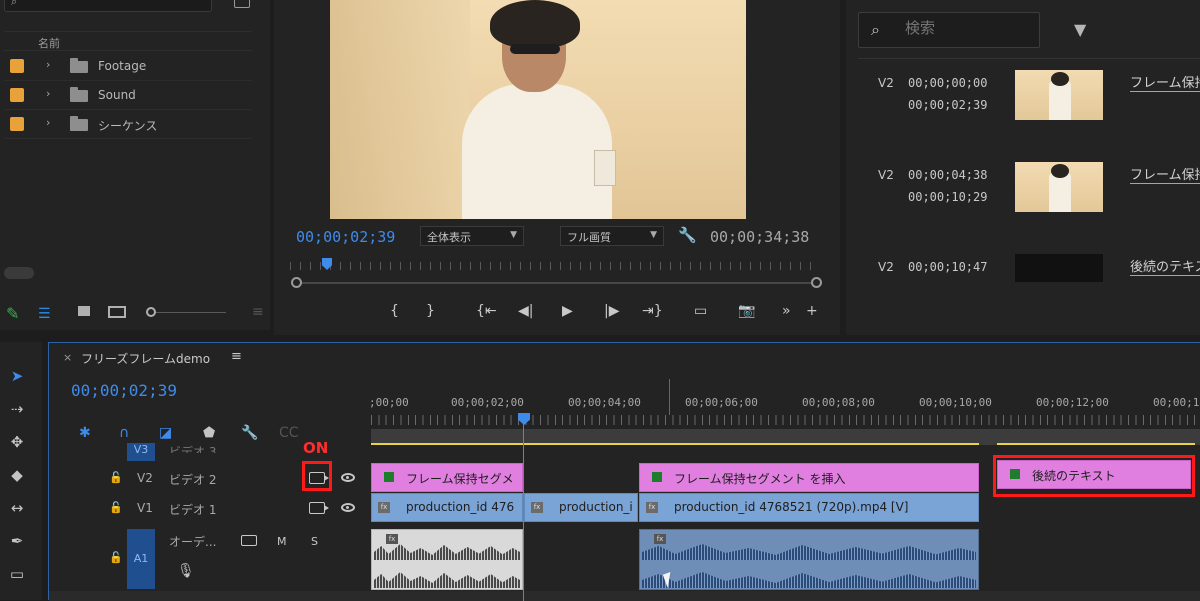  Describe the element at coordinates (296, 282) in the screenshot. I see `zoom-bar-left-knob` at that location.